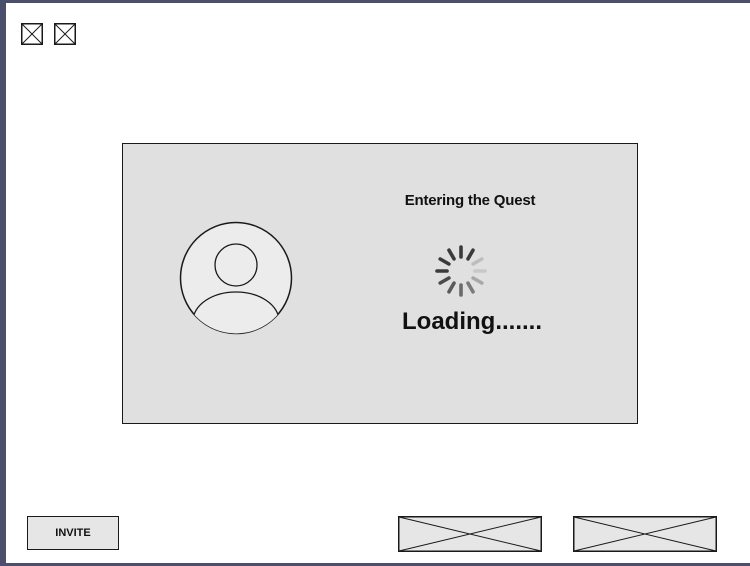 The height and width of the screenshot is (566, 750). Describe the element at coordinates (236, 278) in the screenshot. I see `user-avatar-icon` at that location.